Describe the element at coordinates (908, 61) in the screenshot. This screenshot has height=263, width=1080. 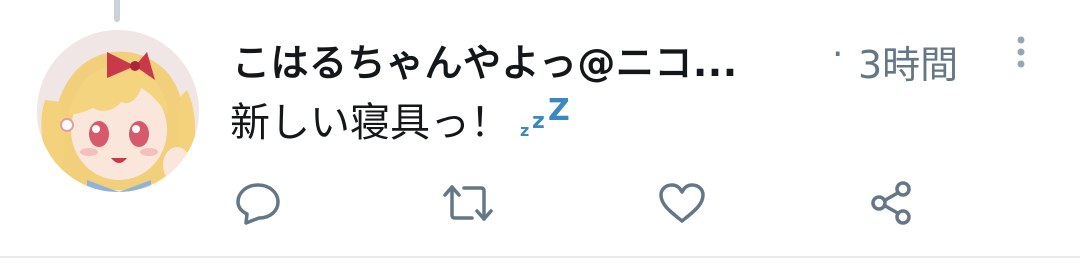
I see `timestamp: 3時間` at that location.